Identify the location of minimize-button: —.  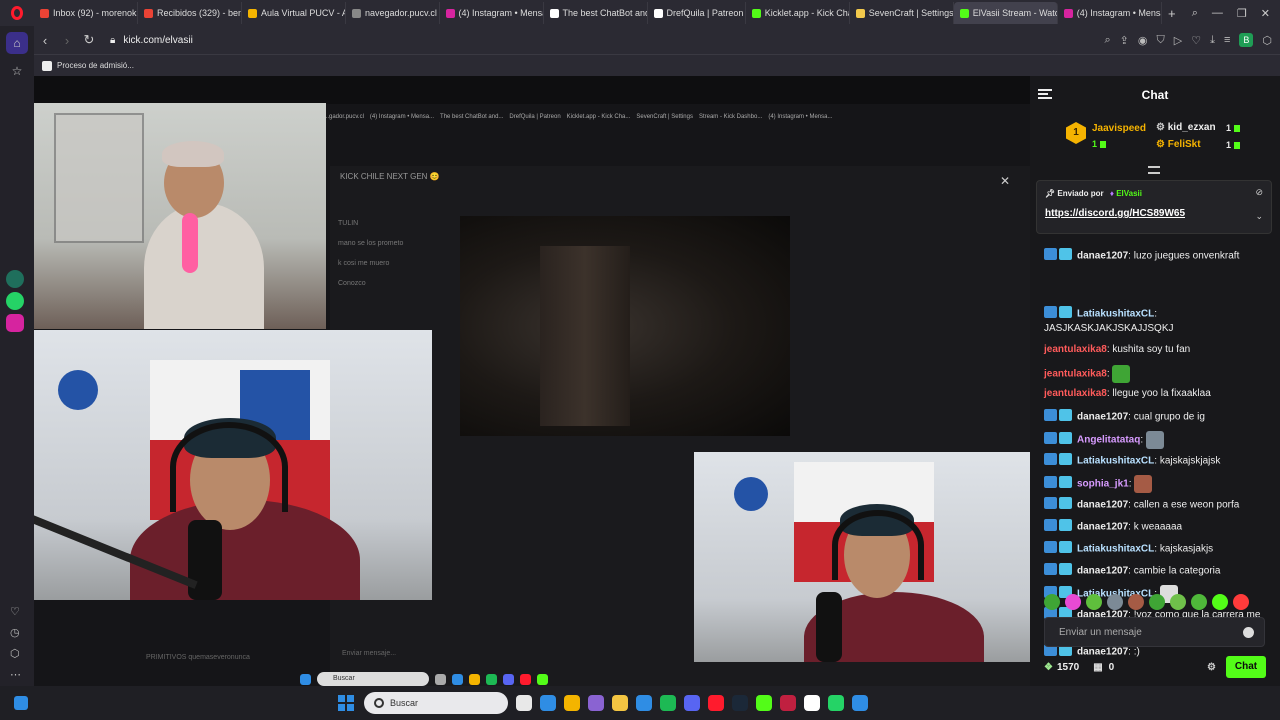
(1217, 13).